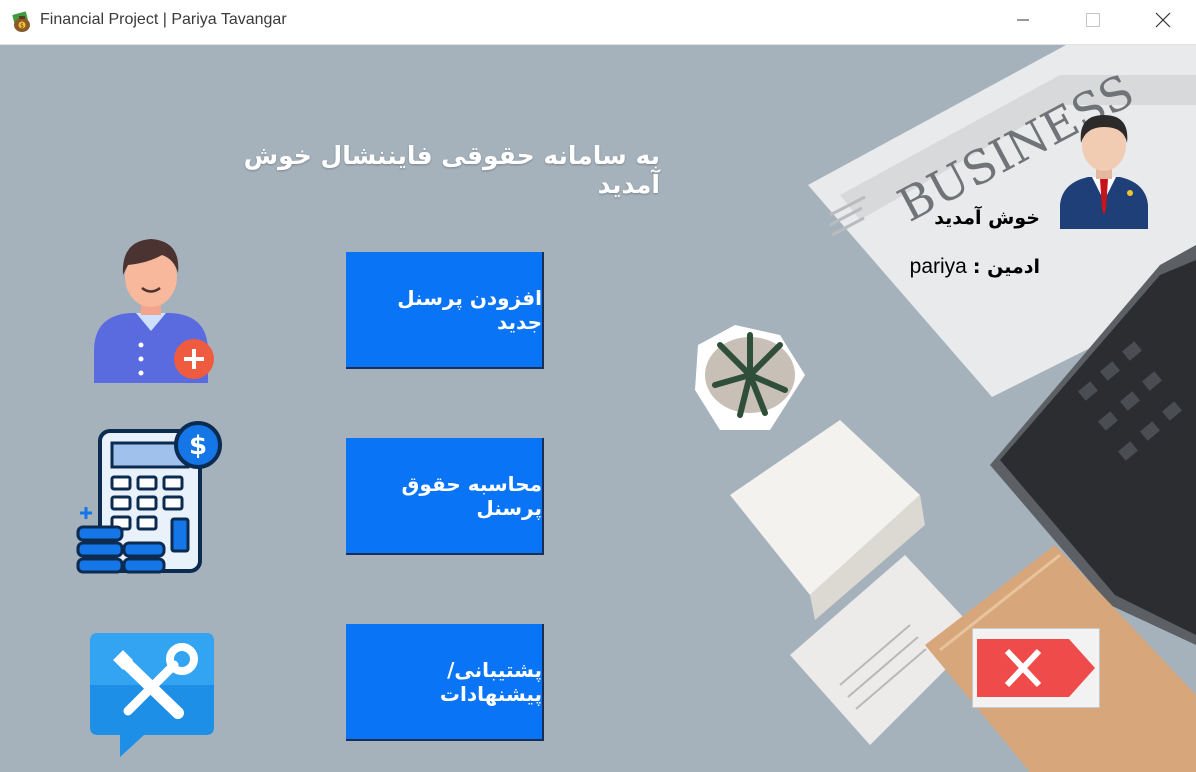 This screenshot has height=772, width=1196. What do you see at coordinates (149, 497) in the screenshot?
I see `calculator-dollar-icon: $` at bounding box center [149, 497].